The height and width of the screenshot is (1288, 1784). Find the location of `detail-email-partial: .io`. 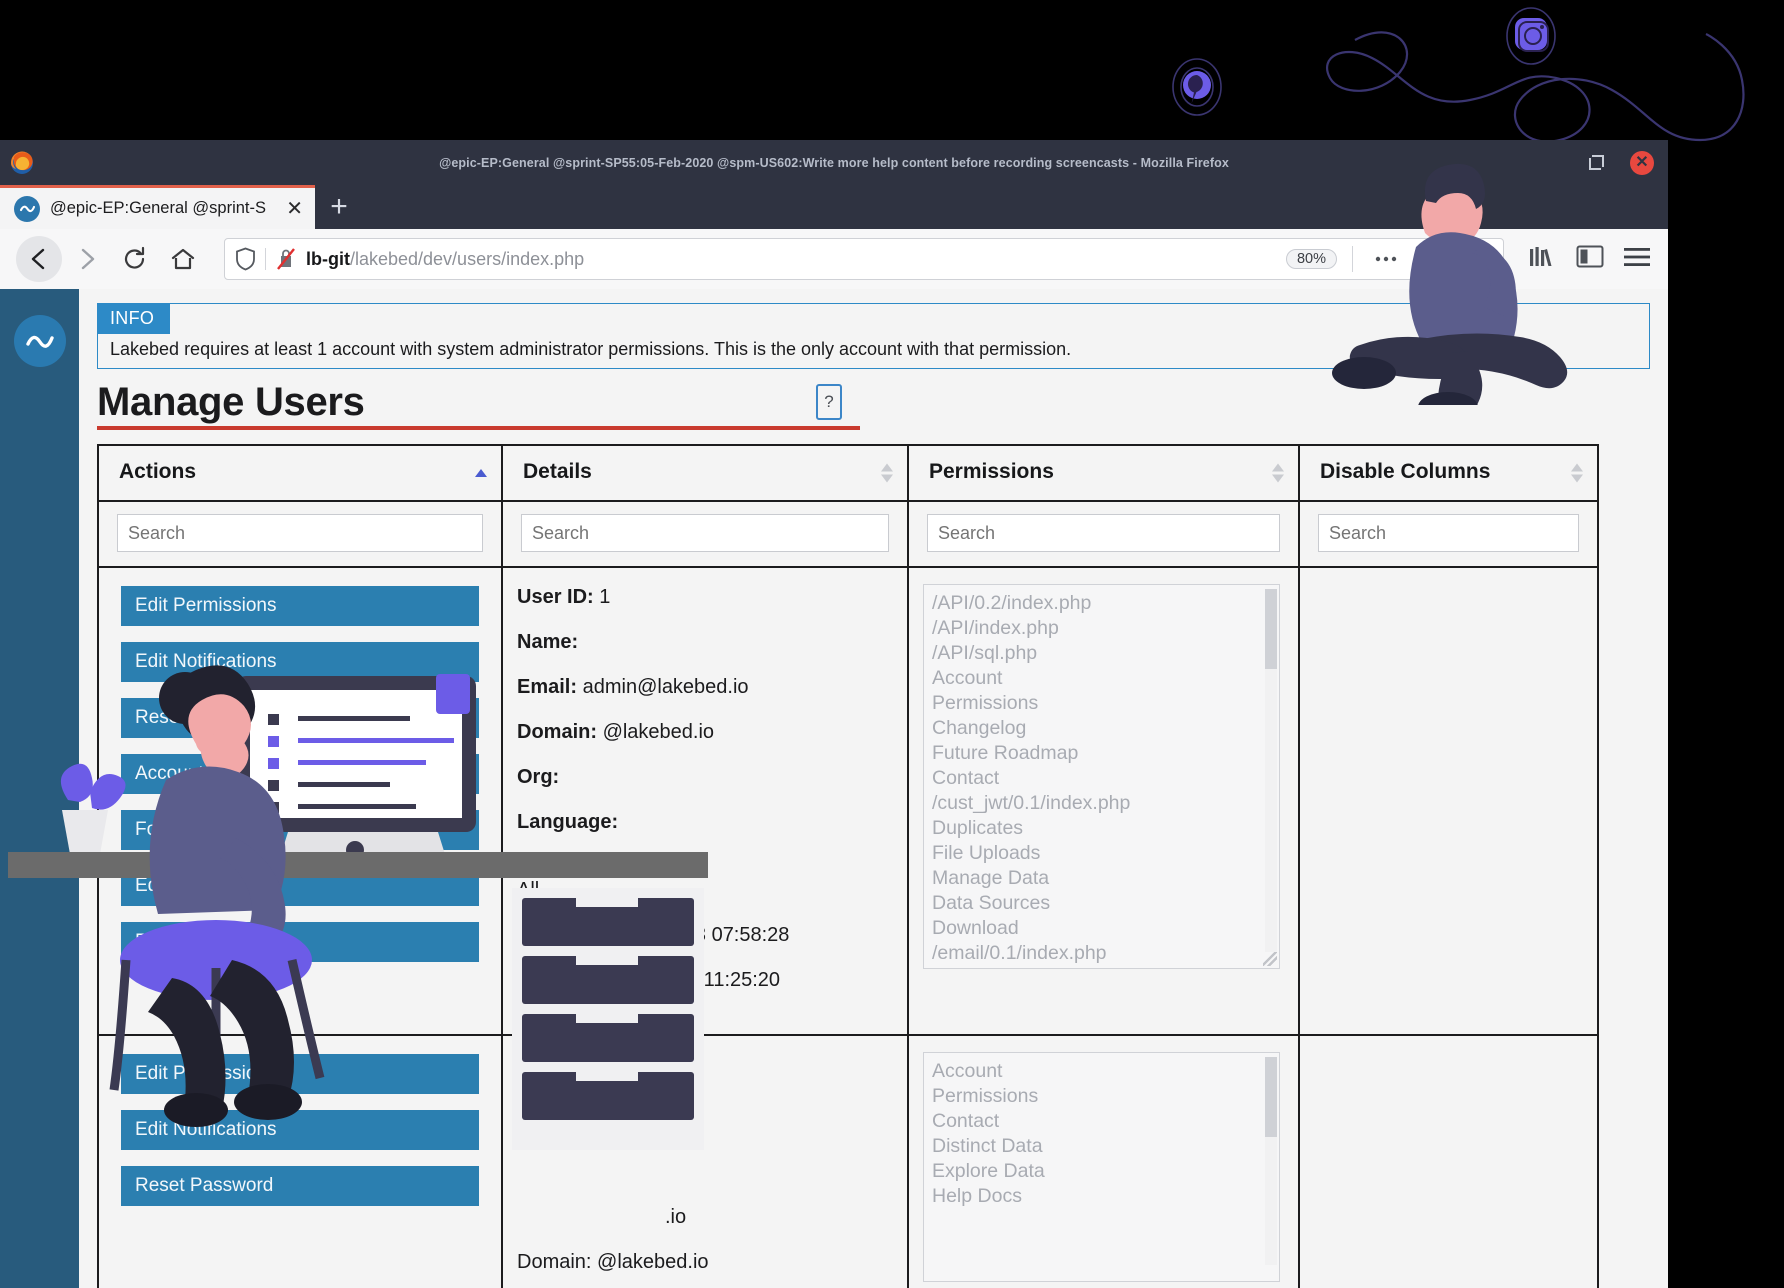

detail-email-partial: .io is located at coordinates (676, 1217).